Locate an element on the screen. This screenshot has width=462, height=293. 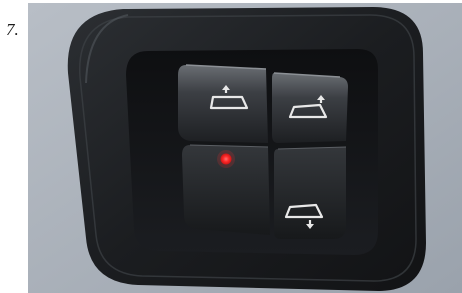
indicator-button is located at coordinates (226, 189).